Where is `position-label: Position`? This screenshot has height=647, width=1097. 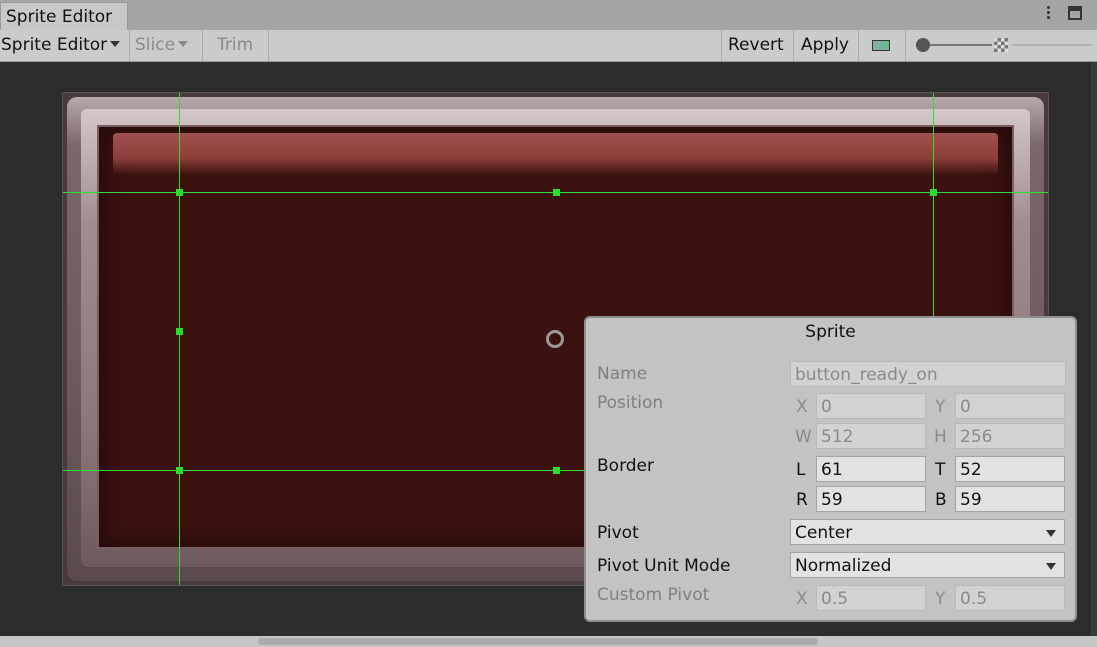 position-label: Position is located at coordinates (630, 403).